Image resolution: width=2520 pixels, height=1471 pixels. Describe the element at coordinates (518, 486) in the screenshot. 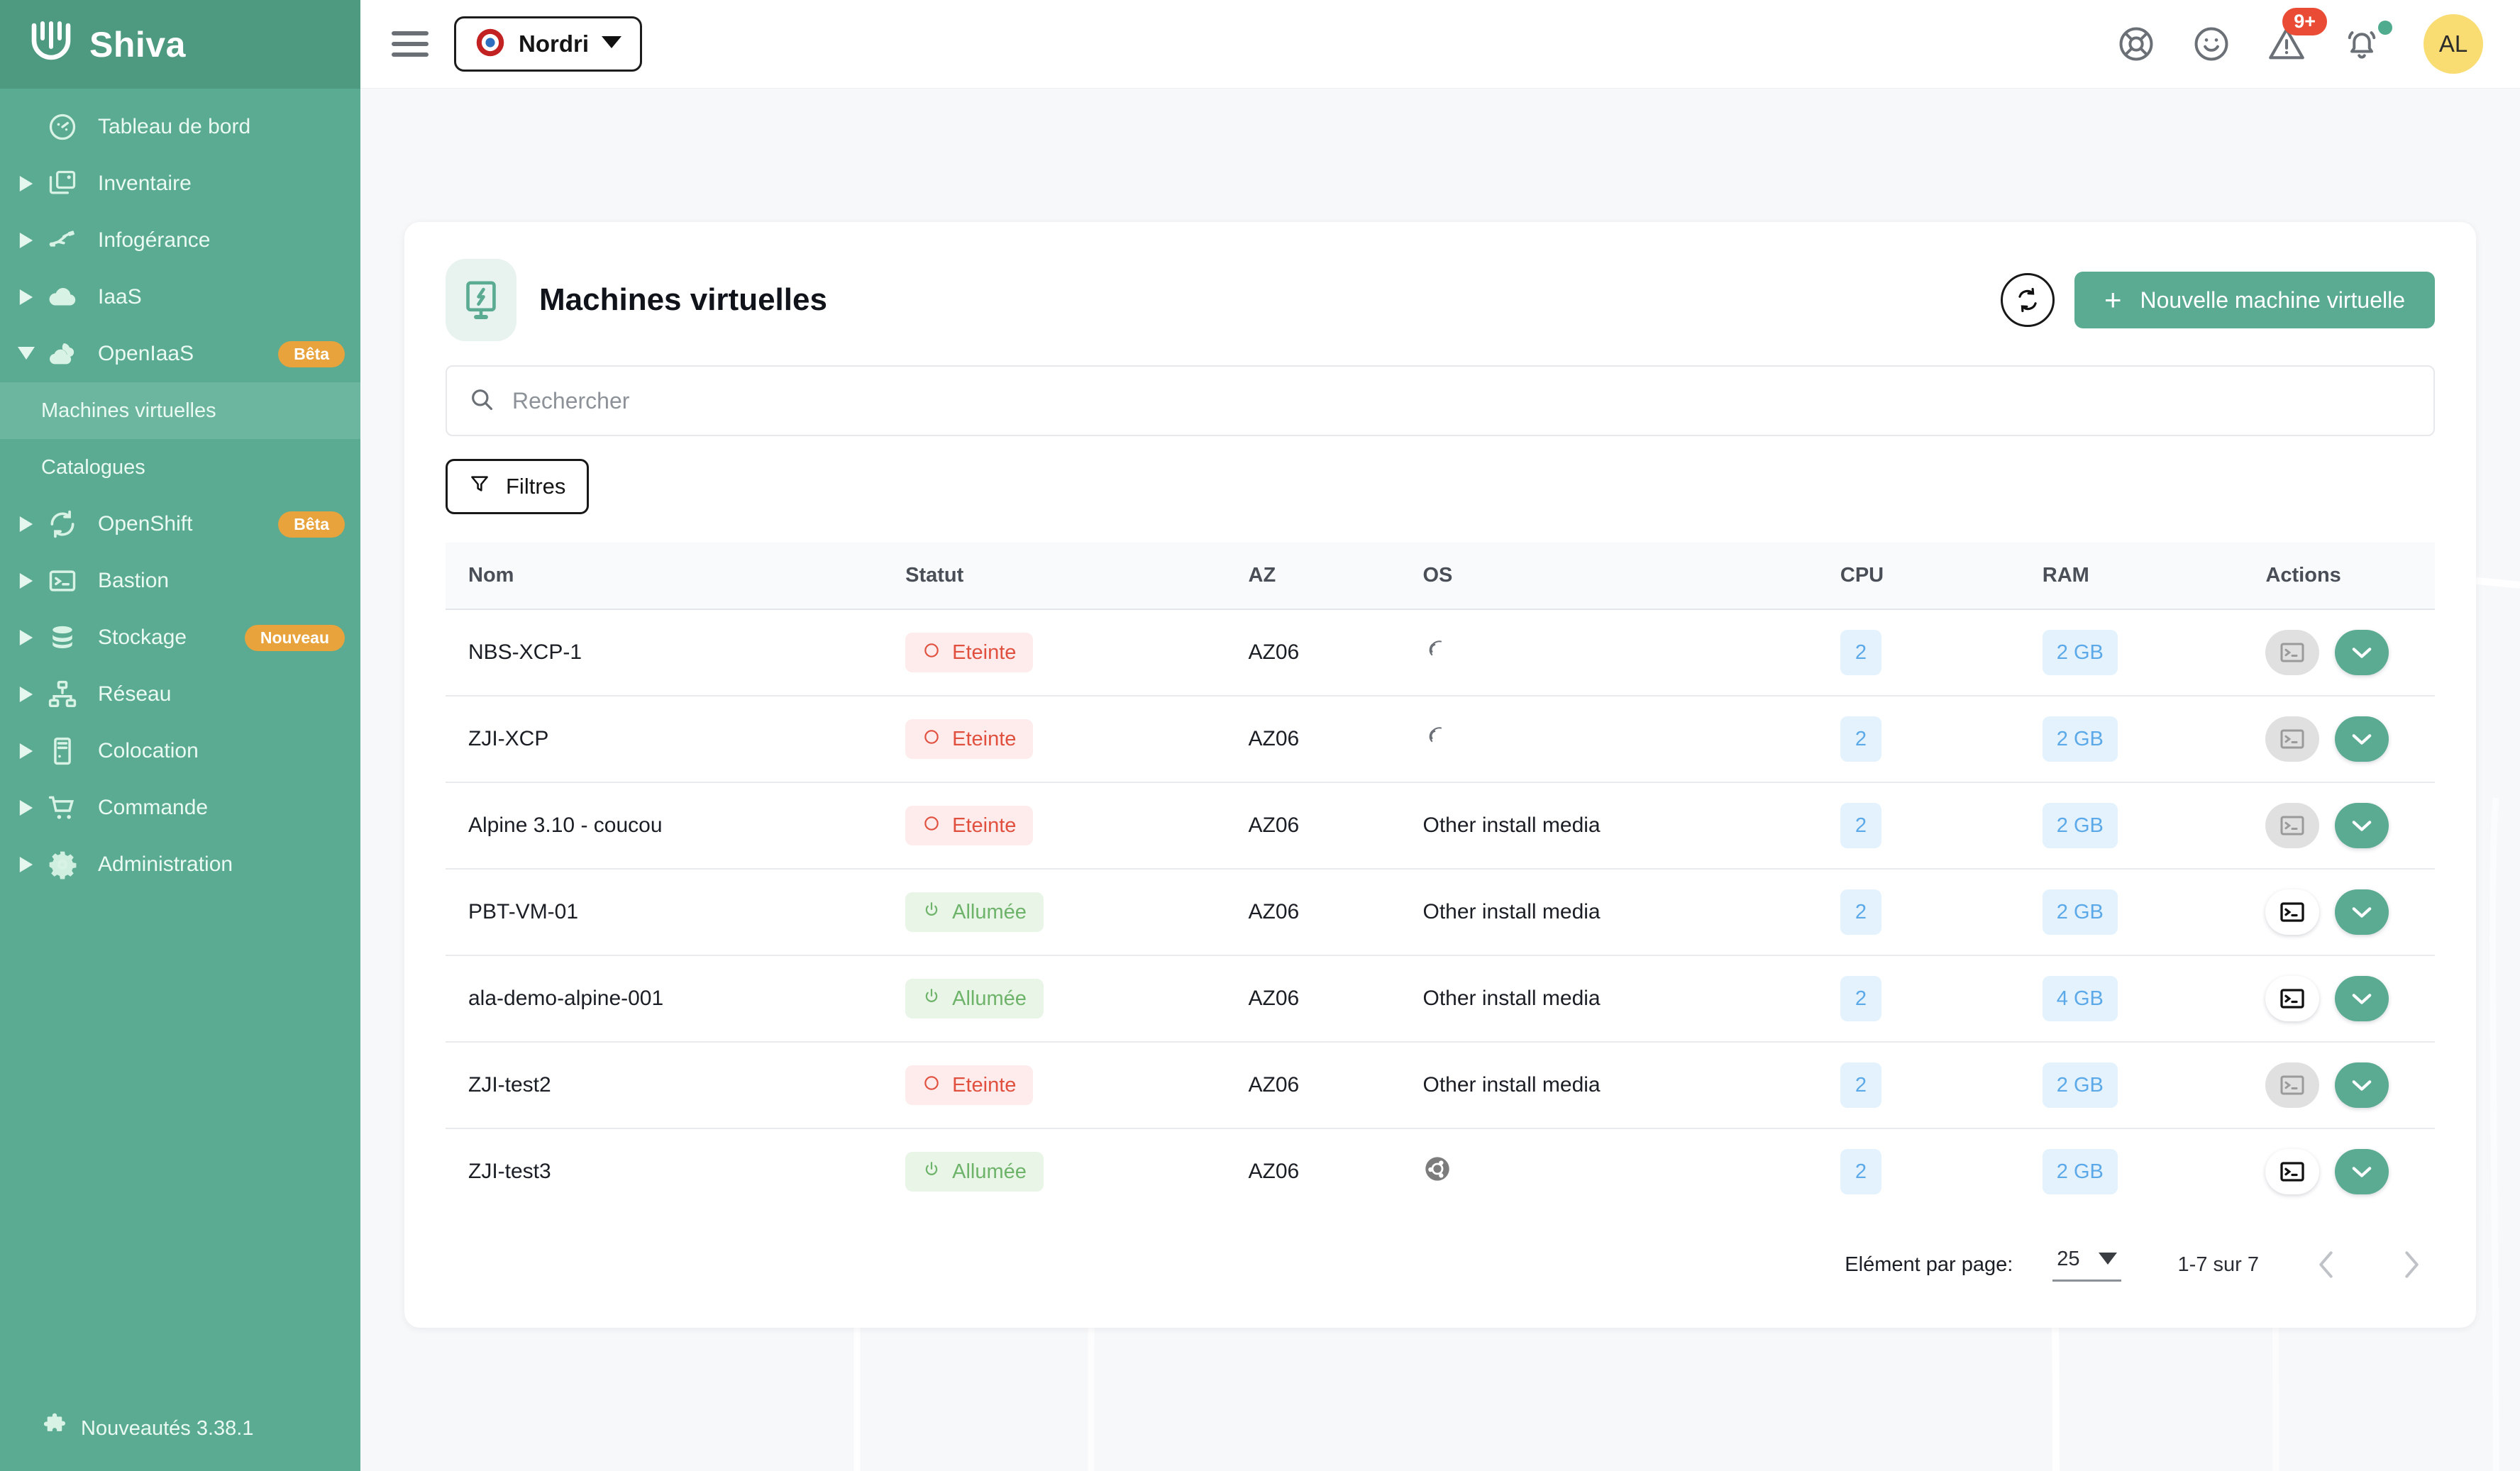

I see `filters-button: Filtres` at that location.